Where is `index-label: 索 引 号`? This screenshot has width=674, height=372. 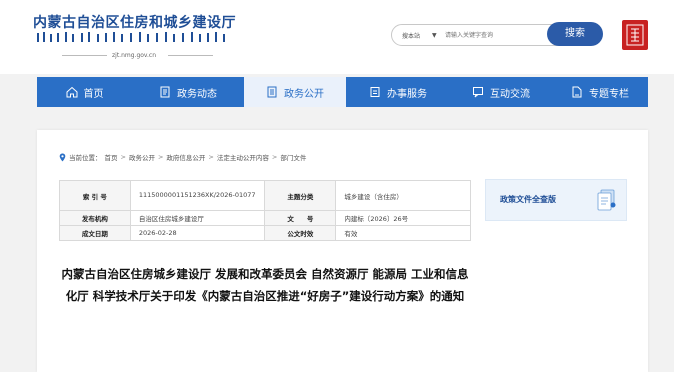 index-label: 索 引 号 is located at coordinates (95, 195).